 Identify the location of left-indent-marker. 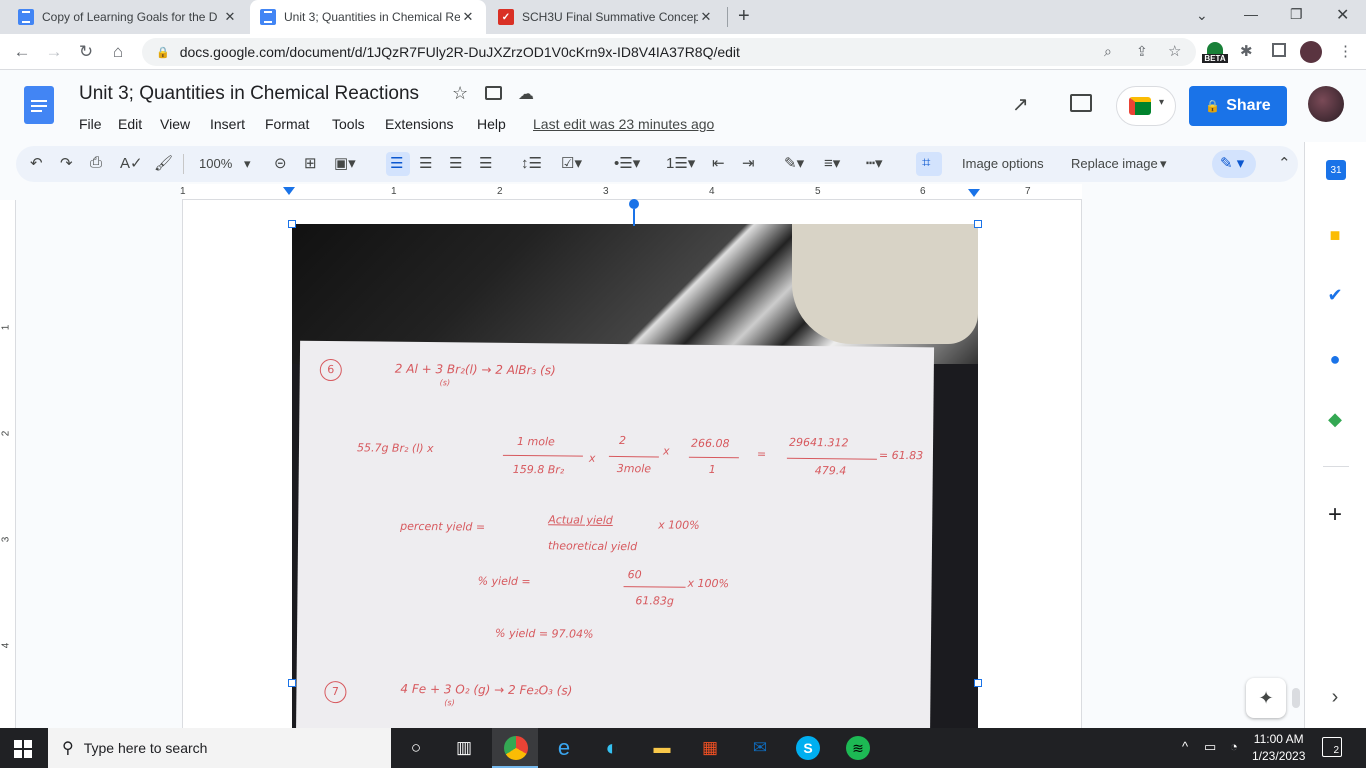
(289, 191).